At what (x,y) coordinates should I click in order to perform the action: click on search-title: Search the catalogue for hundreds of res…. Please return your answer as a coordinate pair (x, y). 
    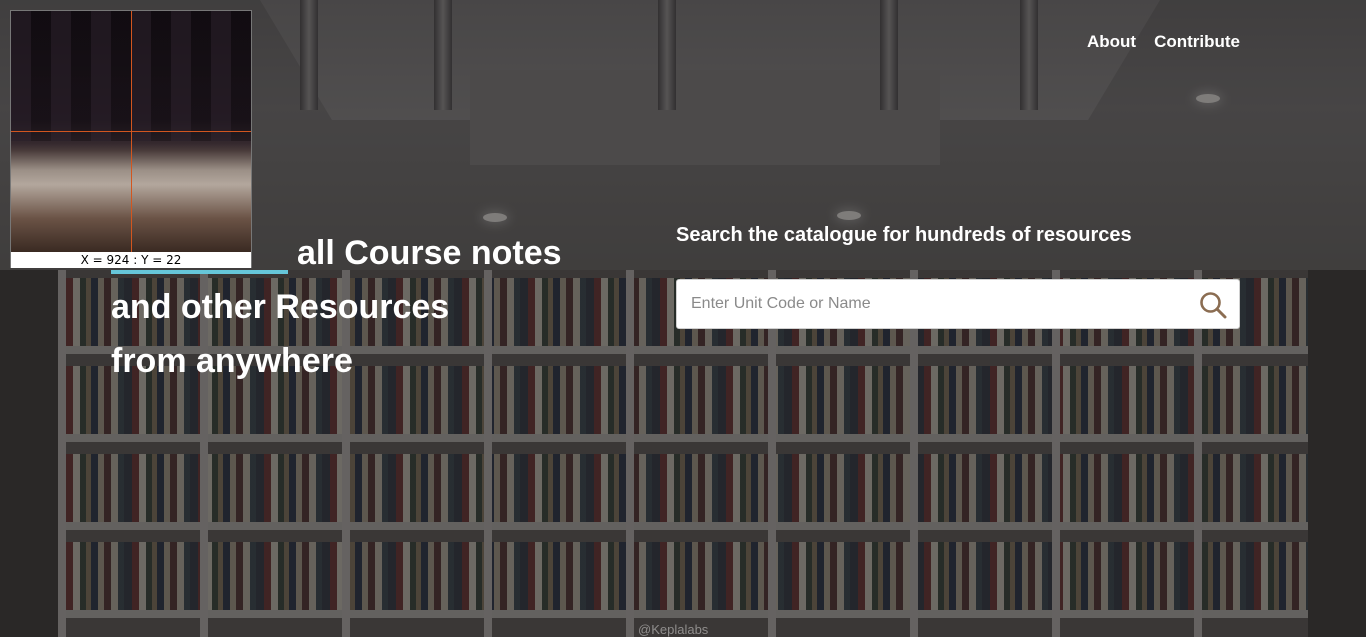
    Looking at the image, I should click on (904, 235).